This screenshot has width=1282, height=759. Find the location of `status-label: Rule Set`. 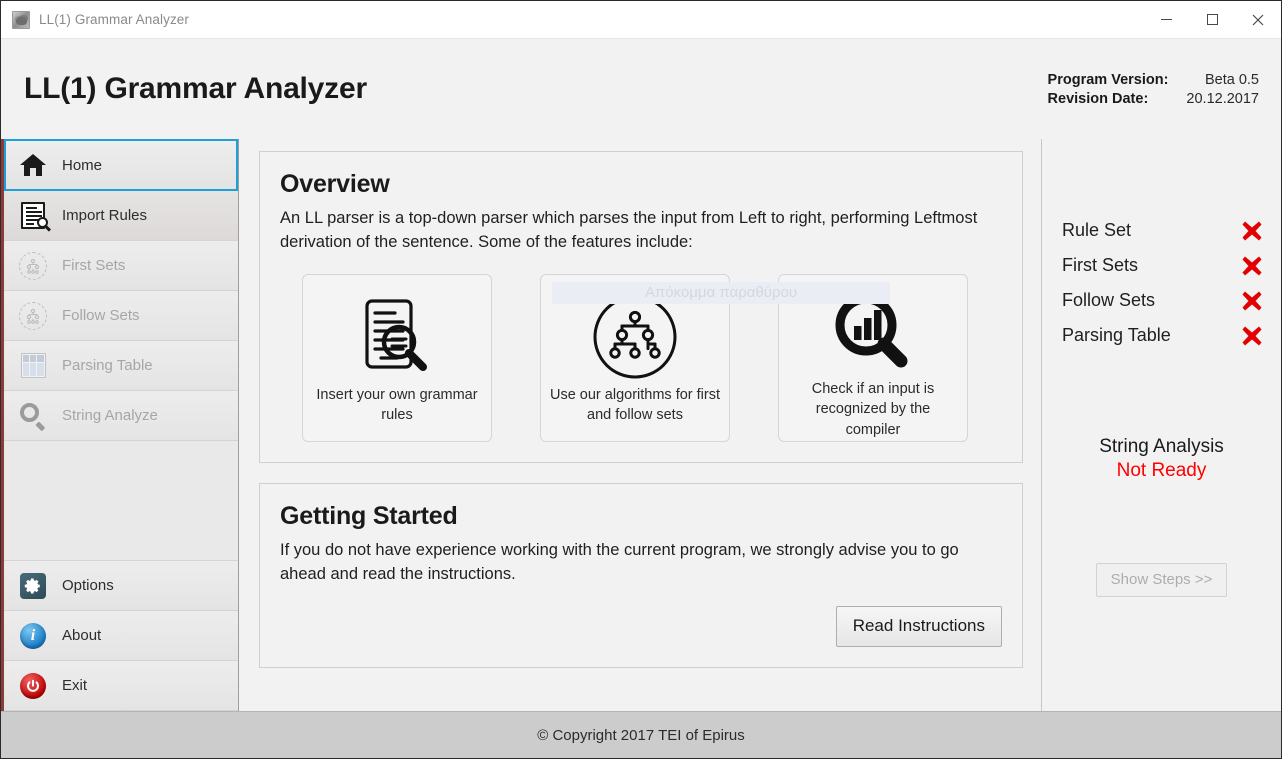

status-label: Rule Set is located at coordinates (1097, 230).